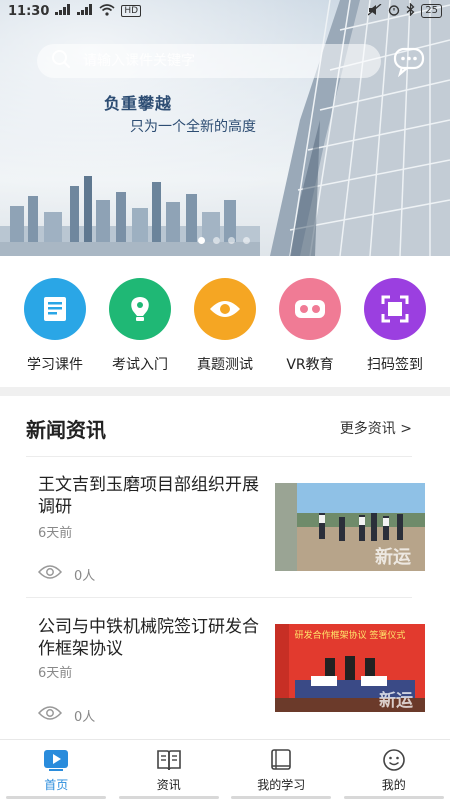 This screenshot has width=450, height=800. Describe the element at coordinates (376, 428) in the screenshot. I see `more-news-link: 更多资讯 >` at that location.